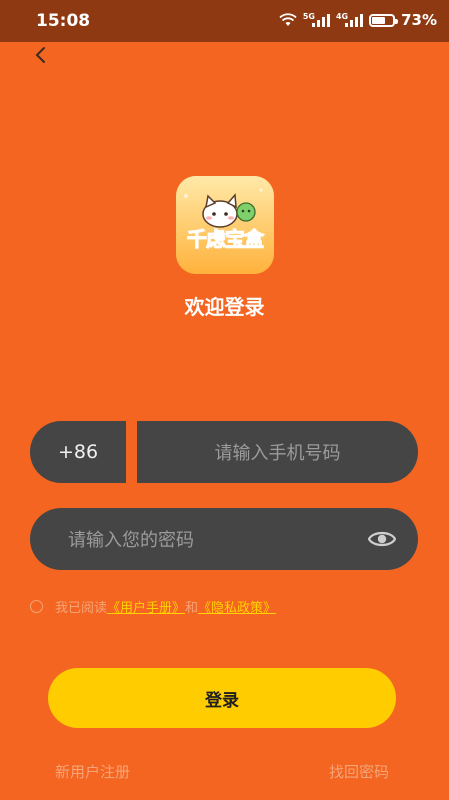 The height and width of the screenshot is (800, 449). Describe the element at coordinates (359, 771) in the screenshot. I see `forgot-password-link: 找回密码` at that location.